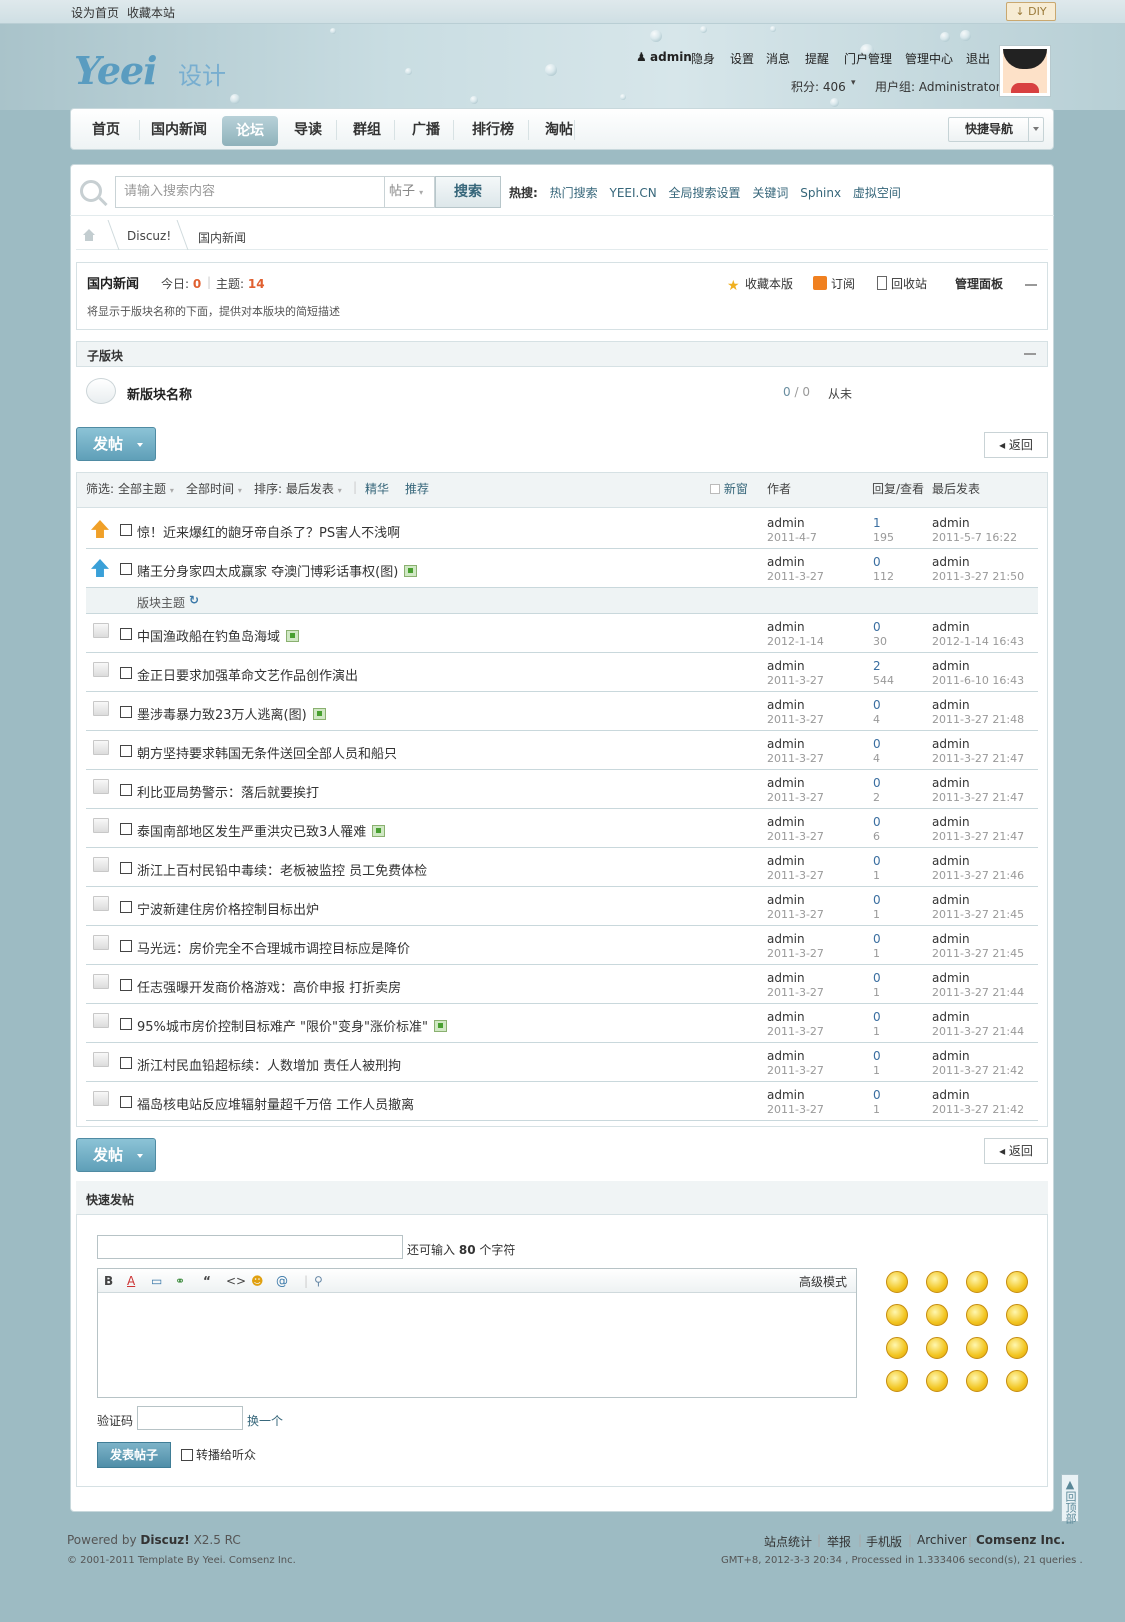 The image size is (1125, 1622). What do you see at coordinates (1020, 1540) in the screenshot?
I see `footer-comsenz-link: Comsenz Inc.` at bounding box center [1020, 1540].